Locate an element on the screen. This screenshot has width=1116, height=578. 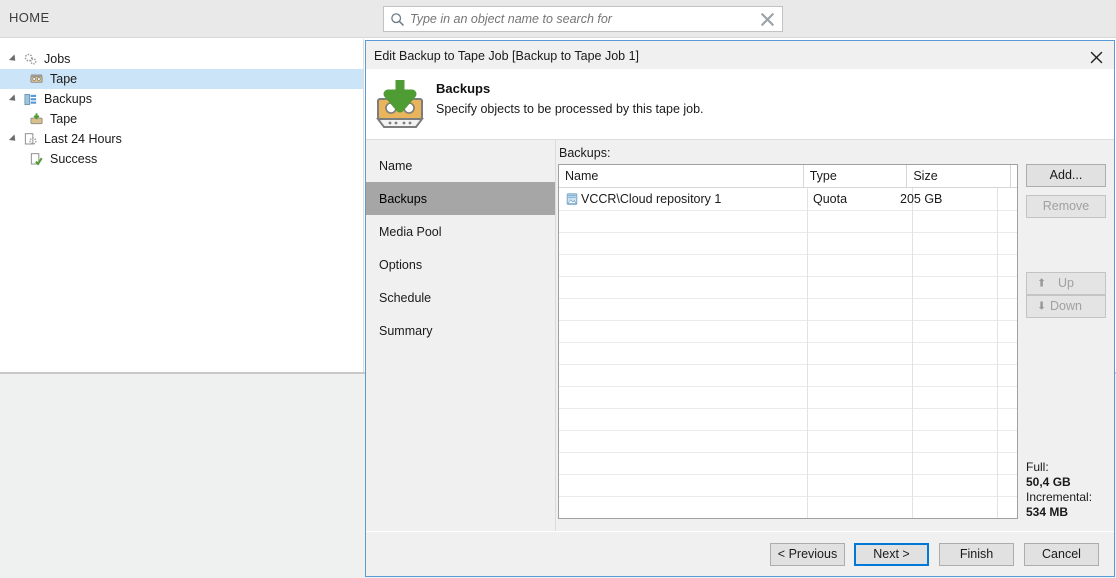
cell-name-text: VCCR\Cloud repository 1 is located at coordinates (651, 199).